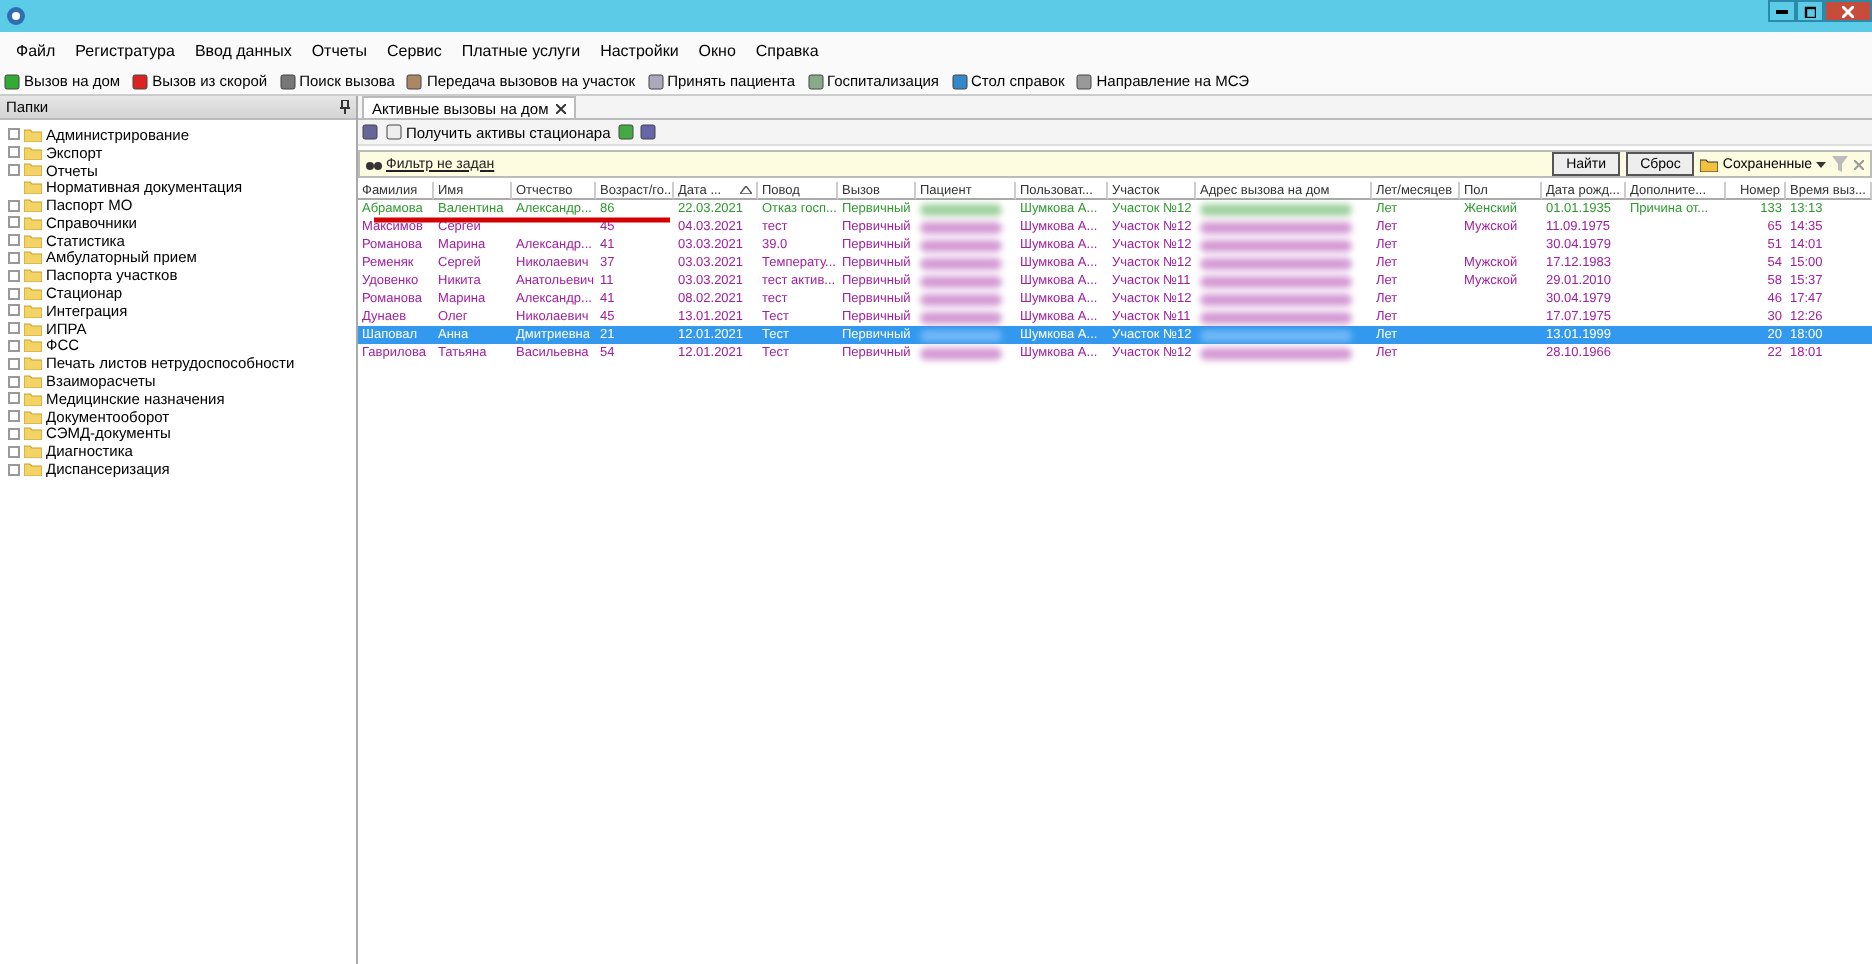 This screenshot has height=964, width=1872. I want to click on menu-item: Файл, so click(36, 50).